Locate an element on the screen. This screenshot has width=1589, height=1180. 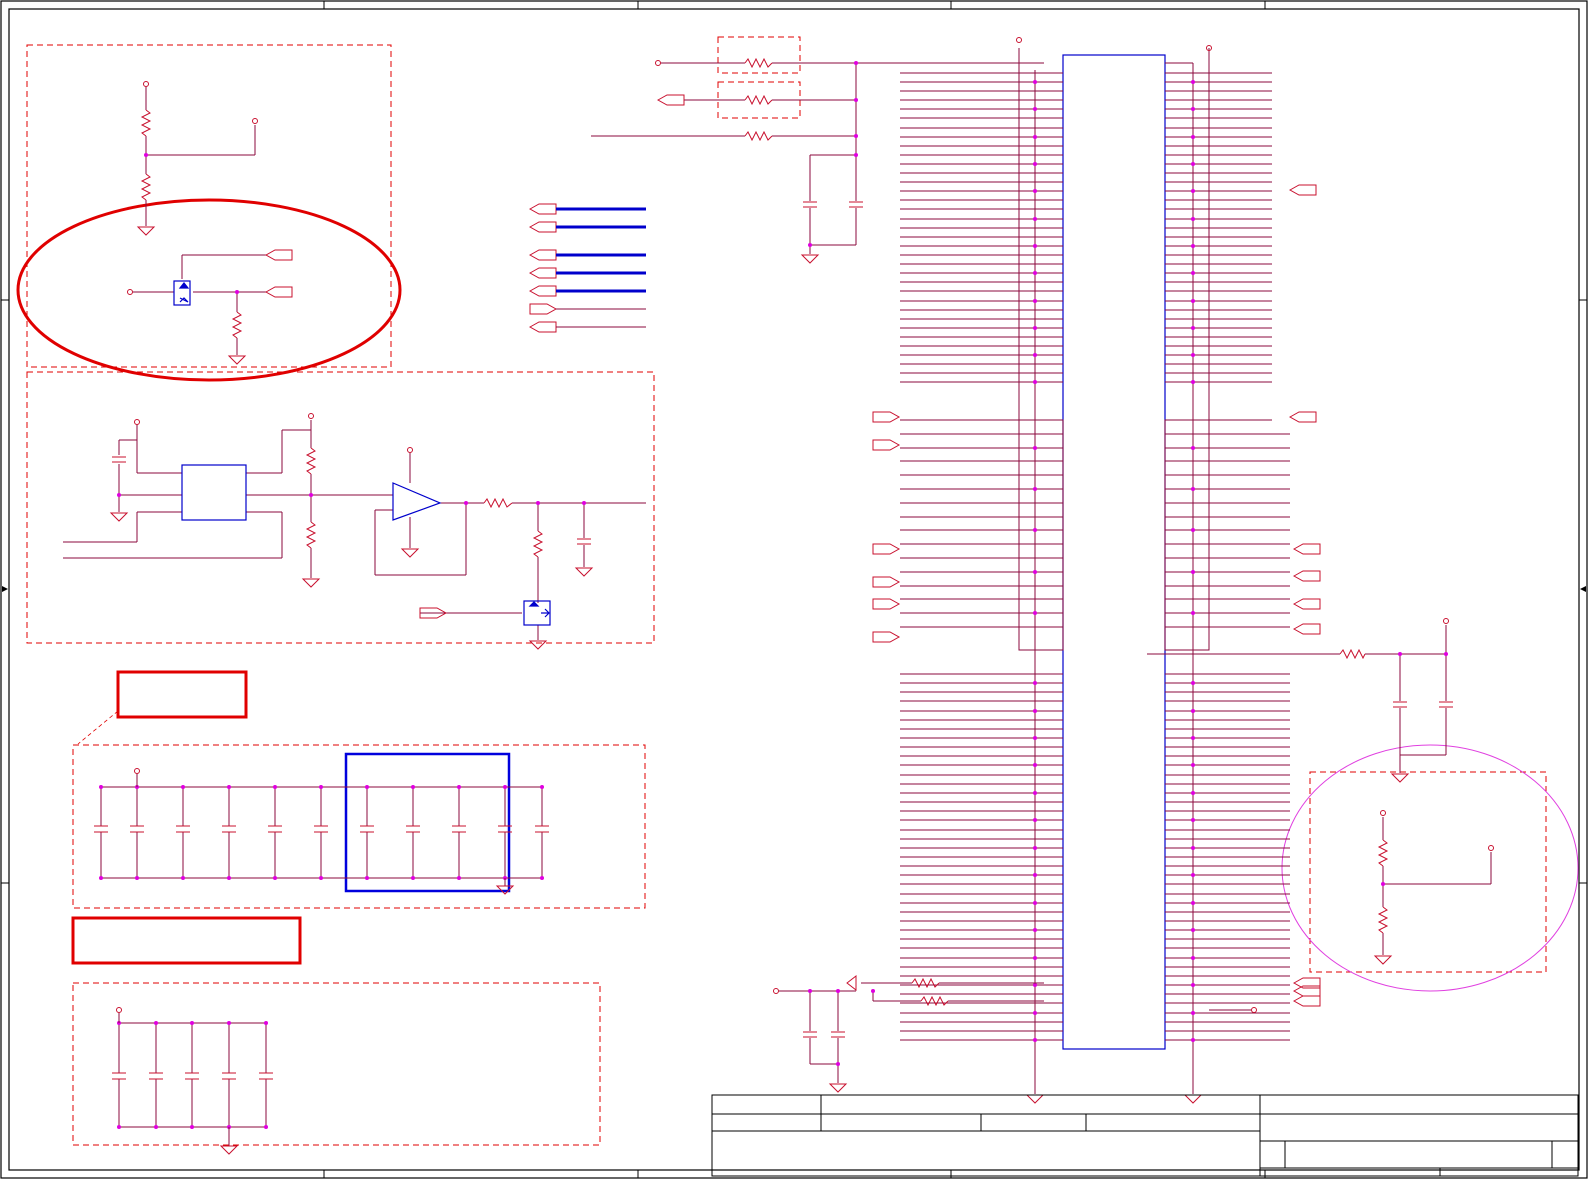
block-right-divider is located at coordinates (1428, 872).